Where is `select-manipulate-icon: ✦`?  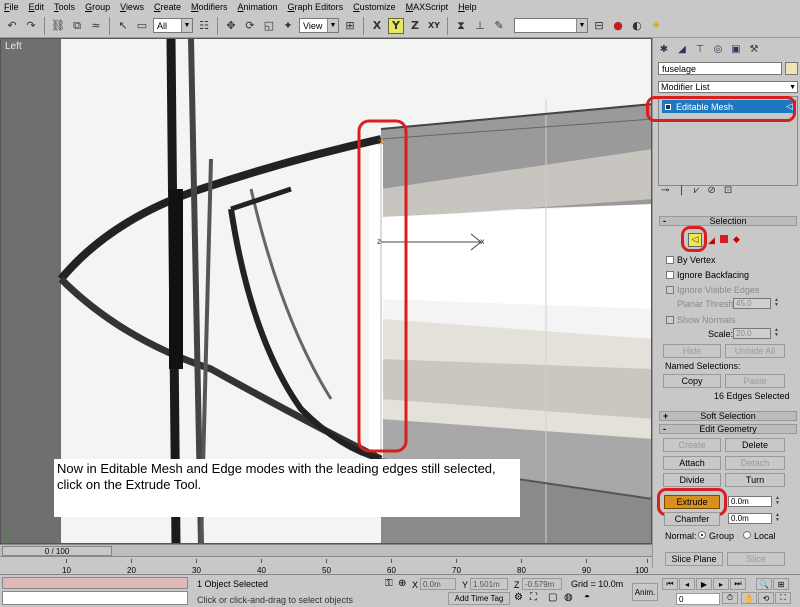 select-manipulate-icon: ✦ is located at coordinates (288, 25).